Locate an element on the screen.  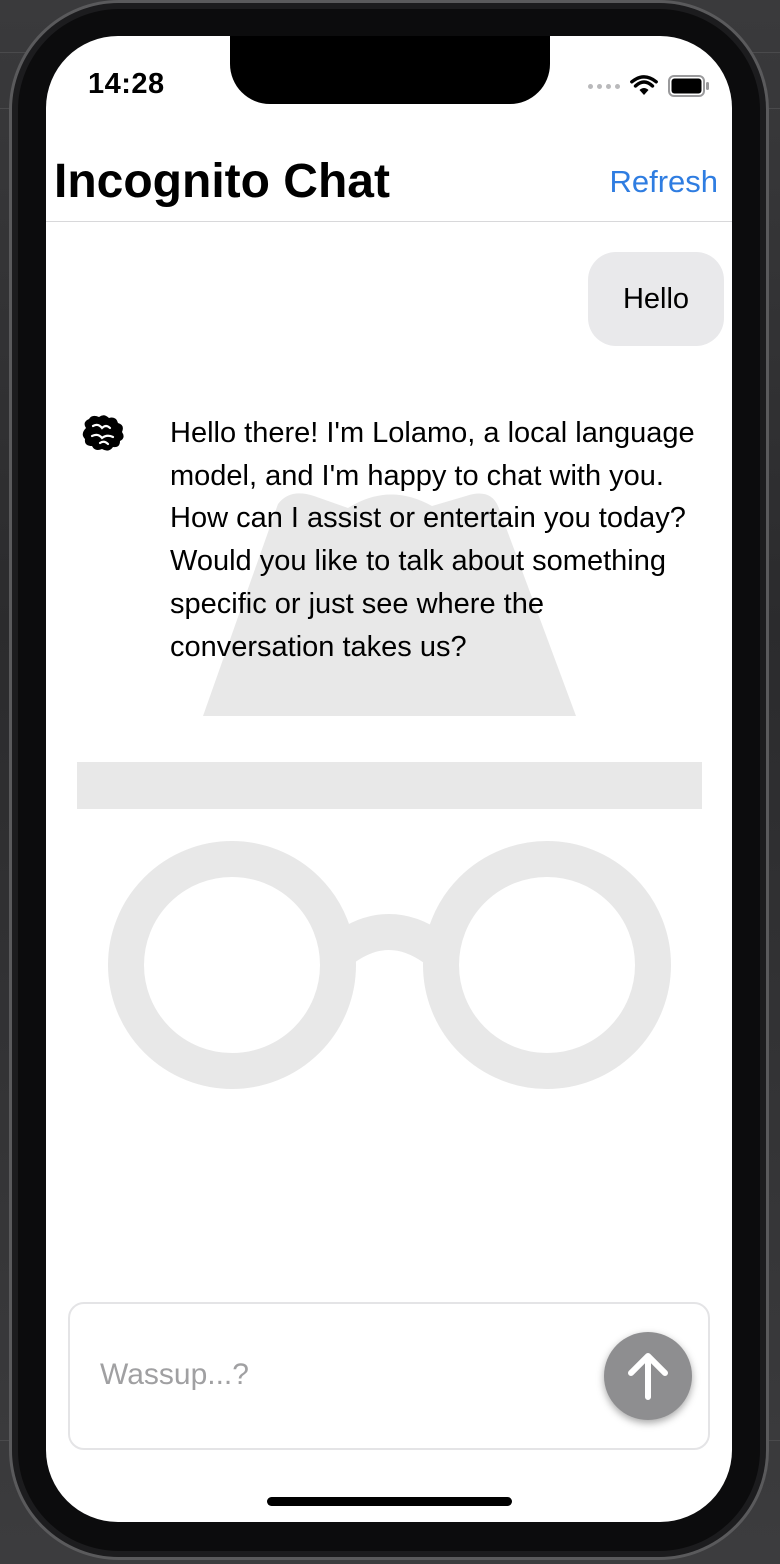
user-message-bubble: Hello is located at coordinates (656, 299).